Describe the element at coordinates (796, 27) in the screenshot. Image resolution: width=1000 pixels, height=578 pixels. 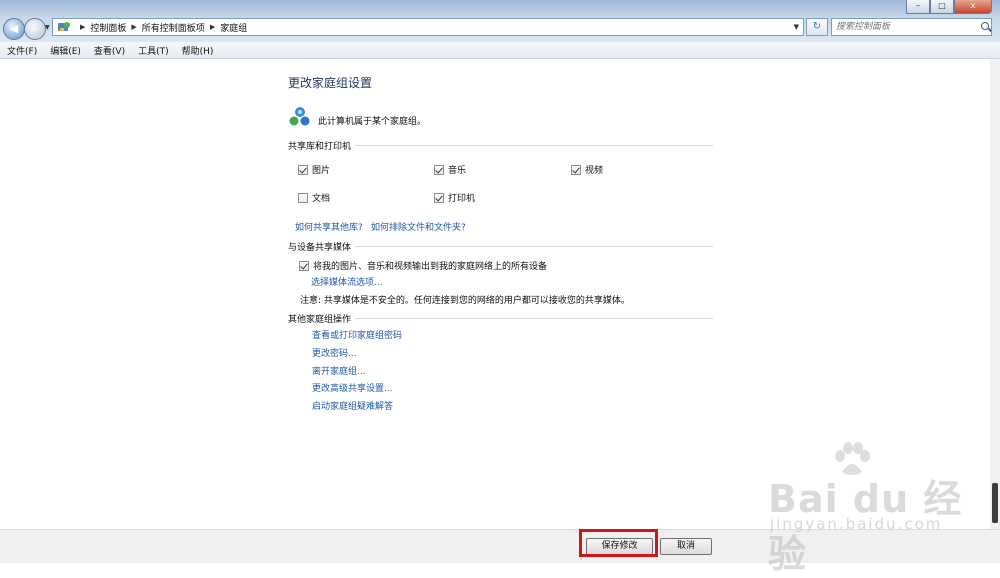
I see `address-dropdown-icon: ▼` at that location.